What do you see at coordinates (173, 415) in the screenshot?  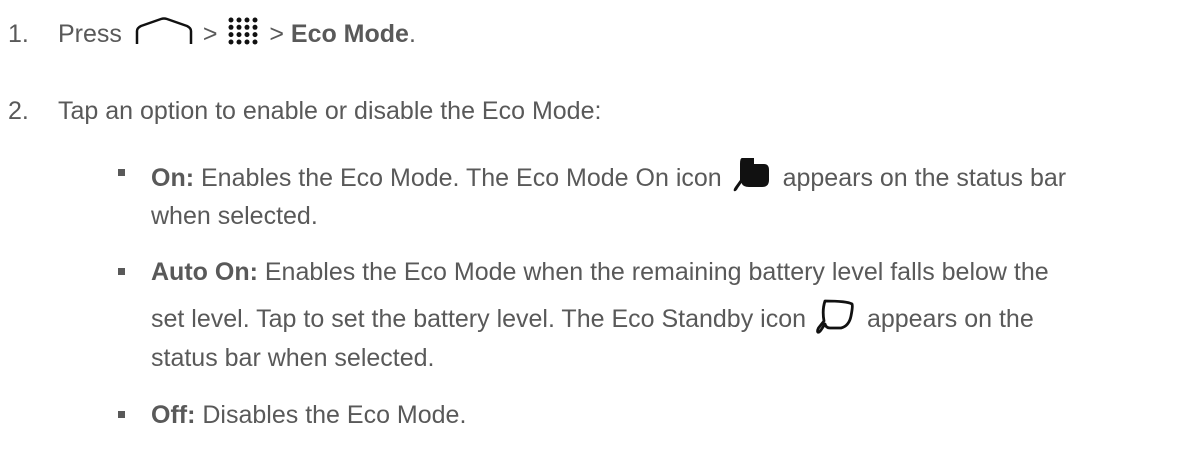 I see `option-off-label: Off:` at bounding box center [173, 415].